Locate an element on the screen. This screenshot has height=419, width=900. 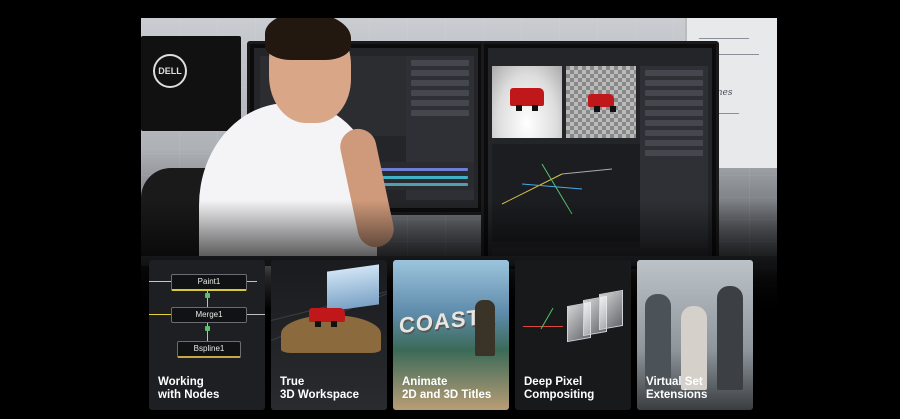
card-label: Virtual Set Extensions is located at coordinates (677, 388).